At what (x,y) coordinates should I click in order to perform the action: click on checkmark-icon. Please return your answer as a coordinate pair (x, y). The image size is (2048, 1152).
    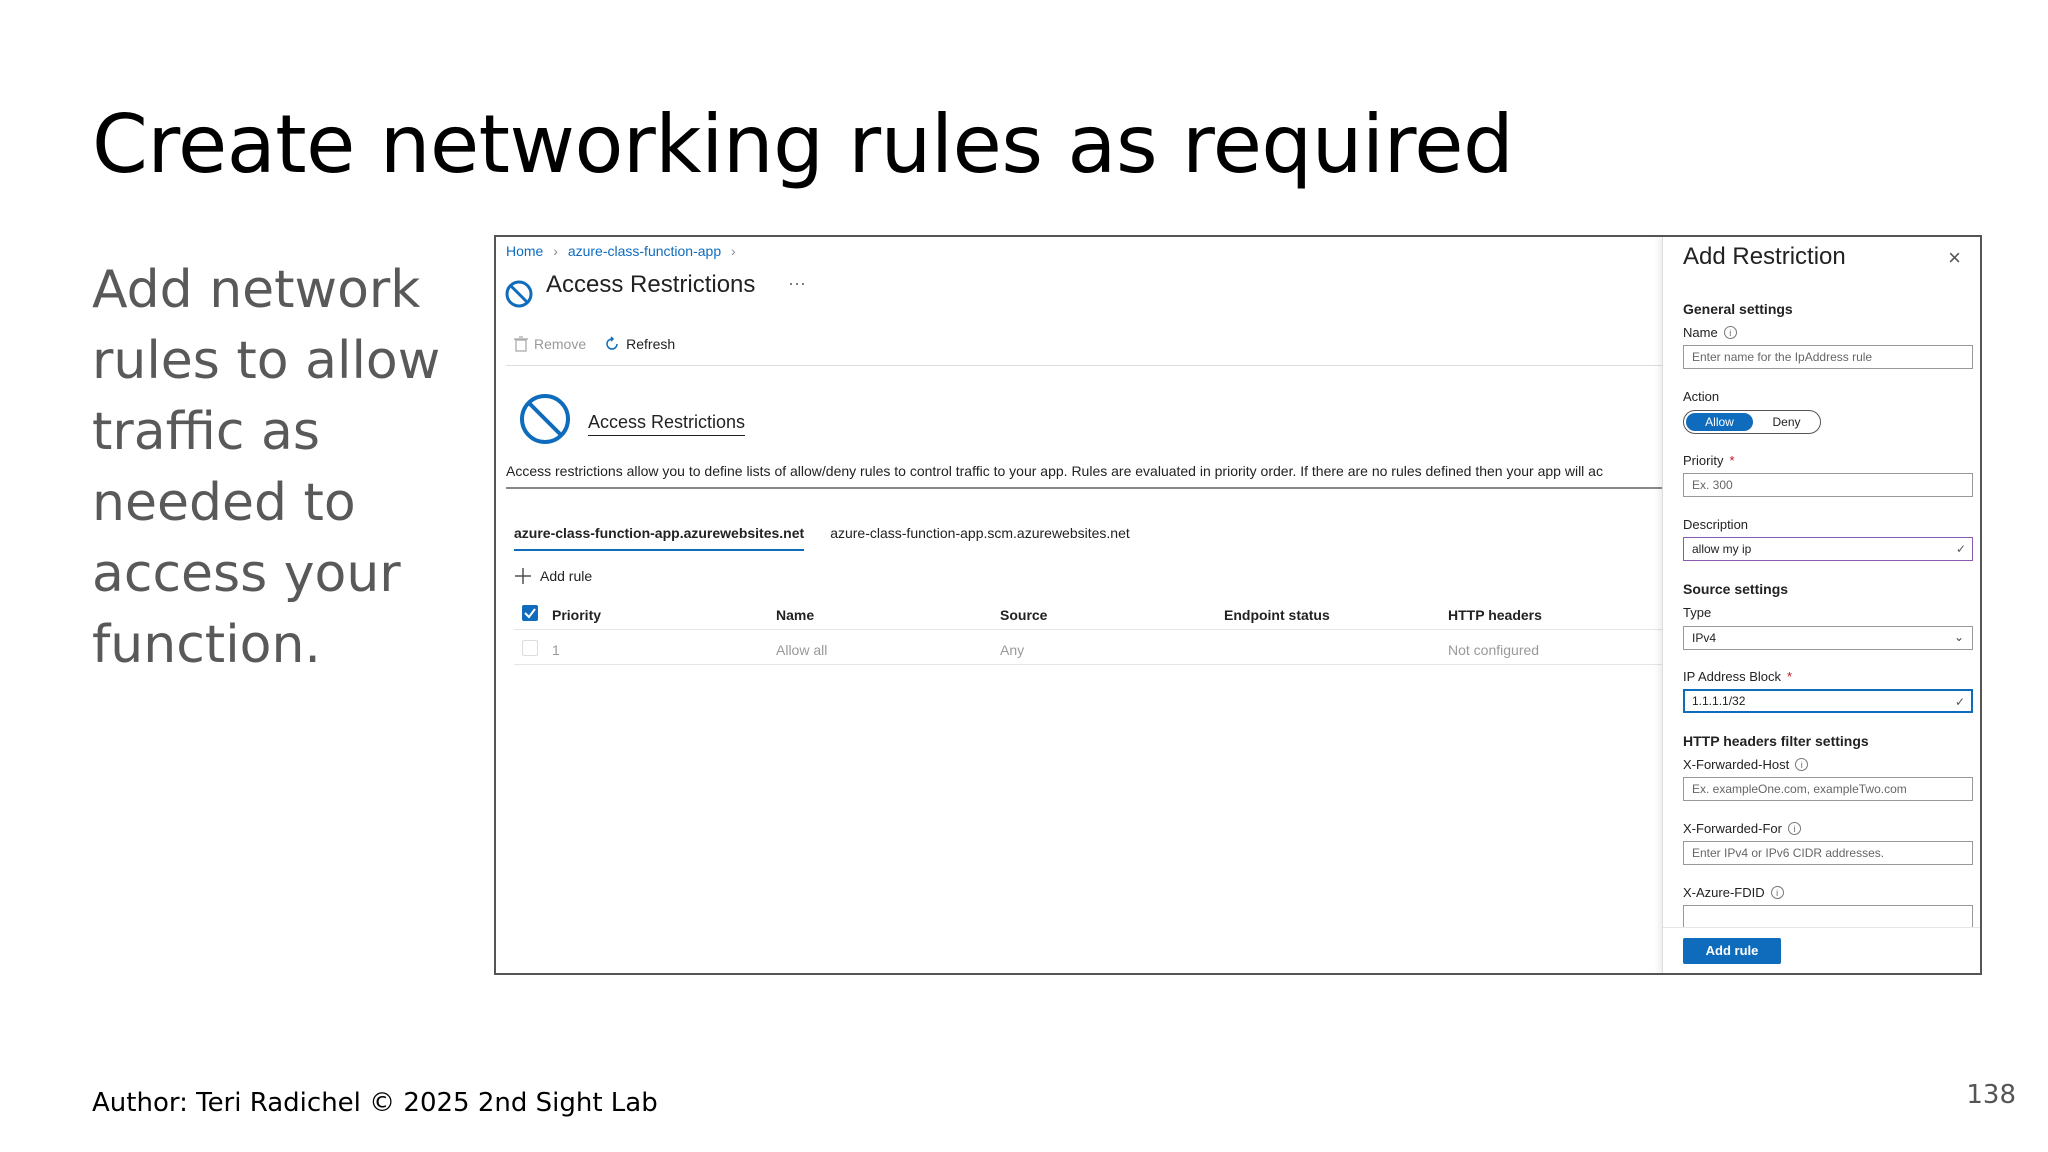
    Looking at the image, I should click on (530, 613).